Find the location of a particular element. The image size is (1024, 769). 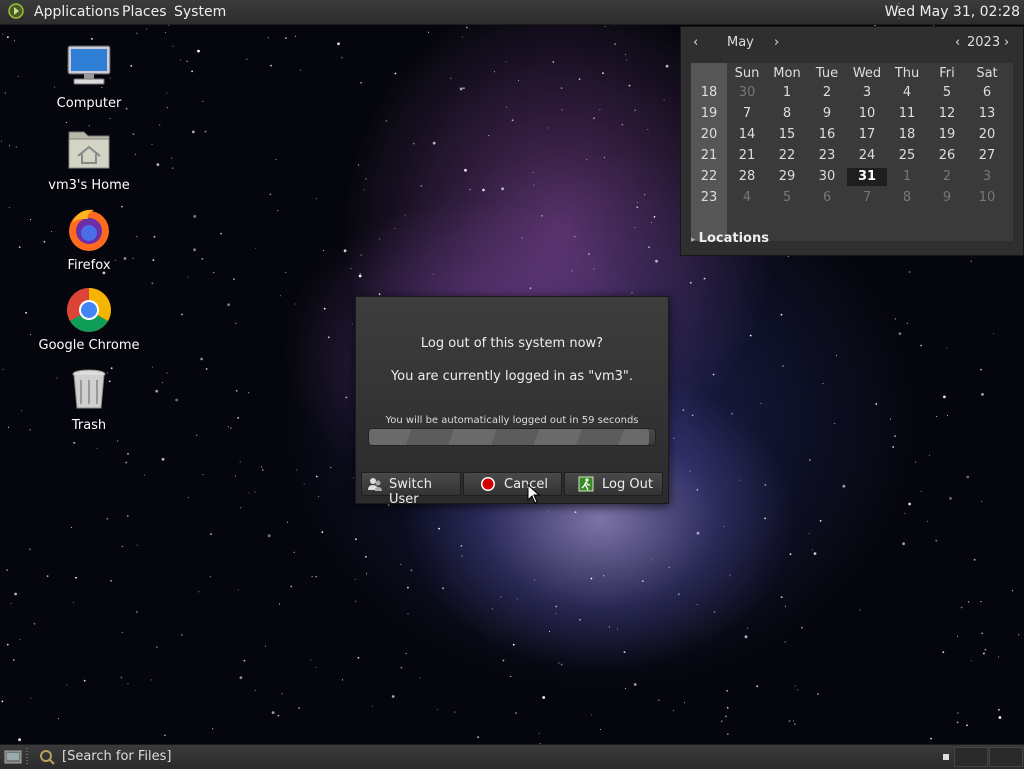

calendar-year: 2023 is located at coordinates (984, 42).